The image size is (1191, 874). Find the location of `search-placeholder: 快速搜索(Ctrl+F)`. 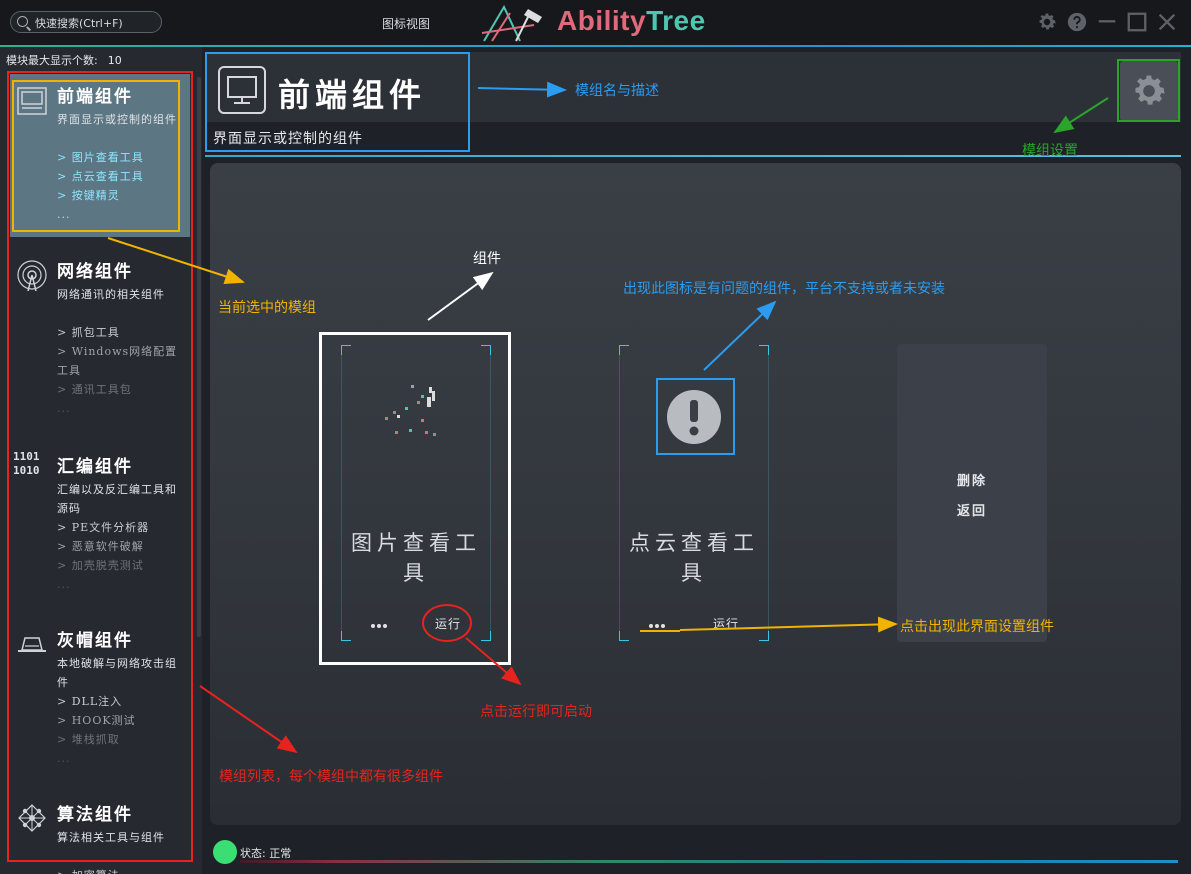

search-placeholder: 快速搜索(Ctrl+F) is located at coordinates (79, 23).